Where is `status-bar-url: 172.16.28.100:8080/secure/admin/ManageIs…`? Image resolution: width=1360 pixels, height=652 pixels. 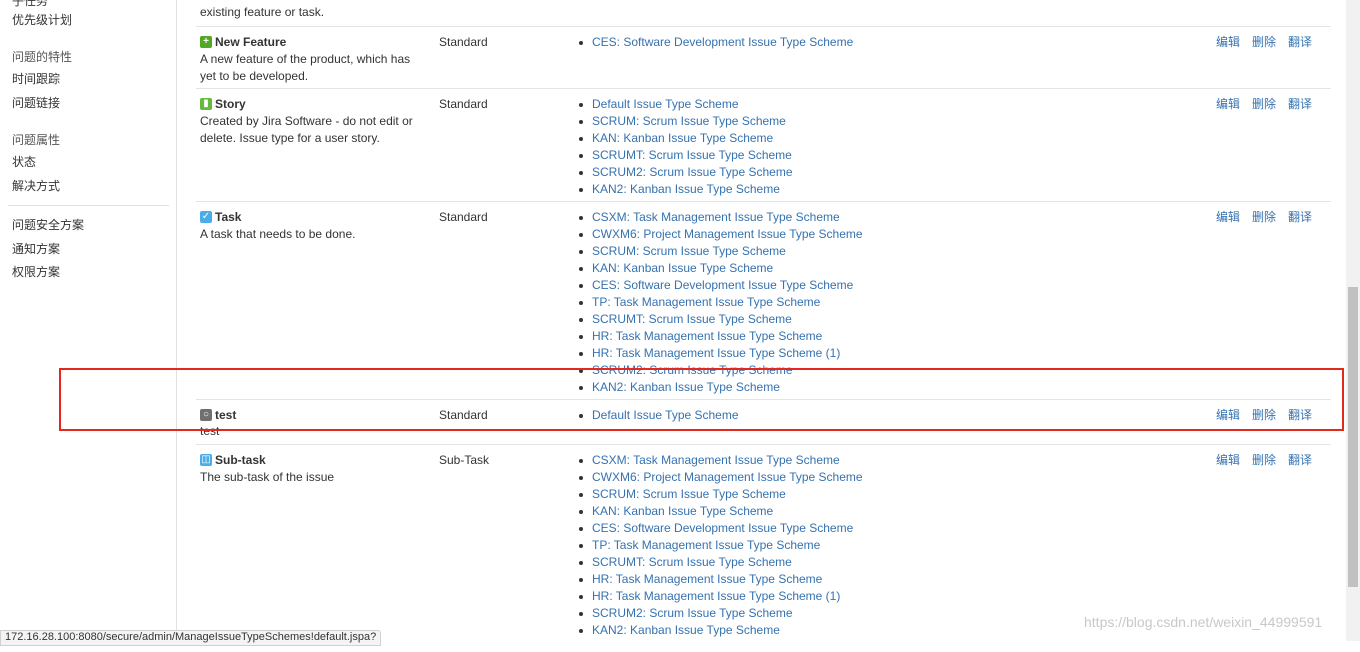
status-bar-url: 172.16.28.100:8080/secure/admin/ManageIs… is located at coordinates (191, 638).